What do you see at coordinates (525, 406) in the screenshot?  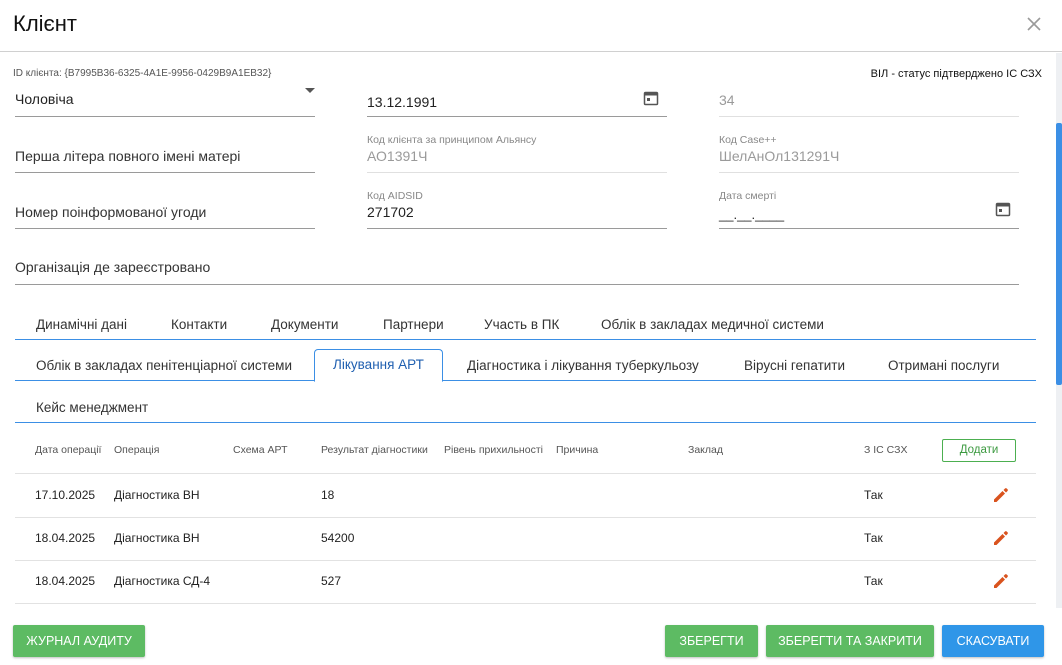 I see `tabs-row-3: Кейс менеджмент` at bounding box center [525, 406].